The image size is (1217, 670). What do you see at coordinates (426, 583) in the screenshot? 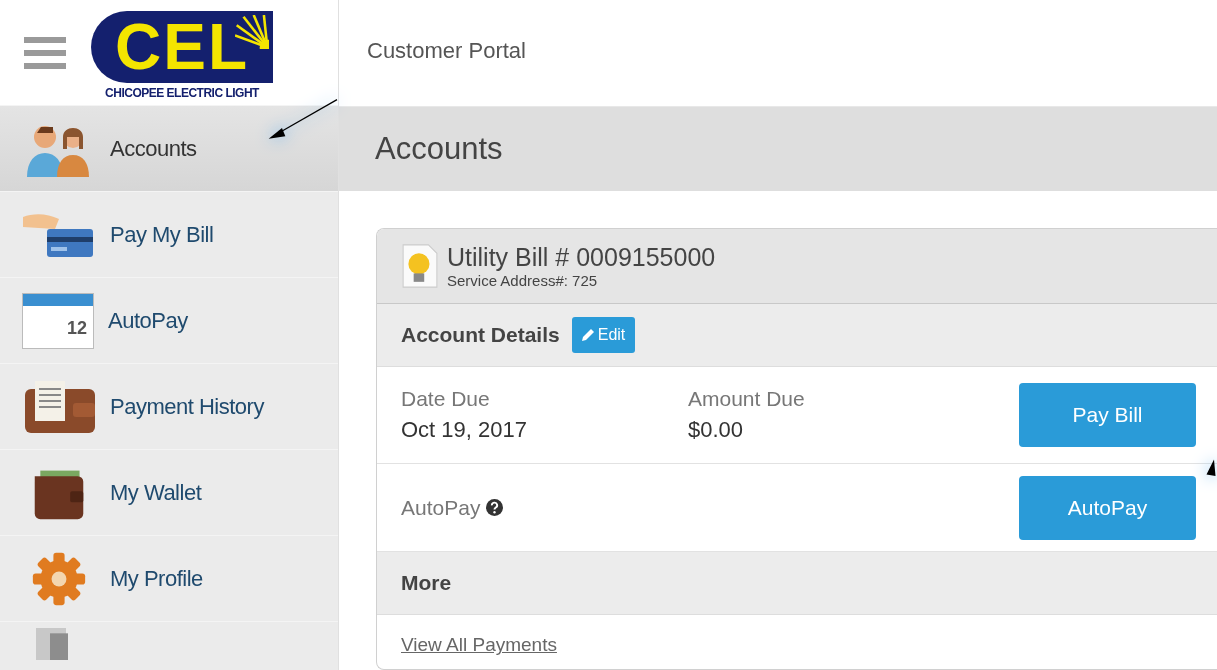
I see `section-heading: More` at bounding box center [426, 583].